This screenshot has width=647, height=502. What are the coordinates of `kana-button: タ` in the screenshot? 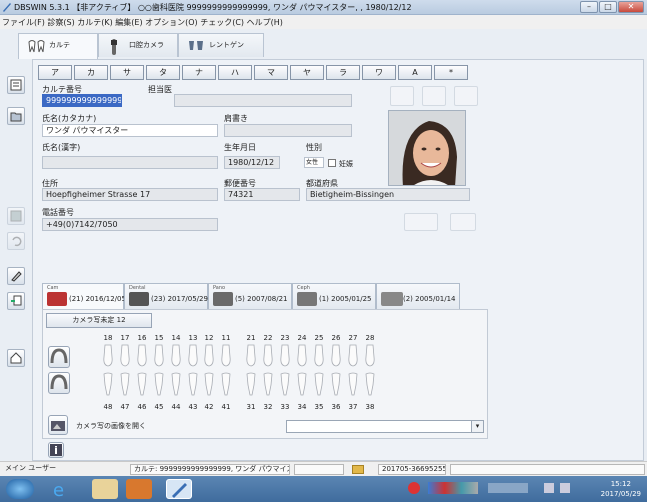 It's located at (163, 72).